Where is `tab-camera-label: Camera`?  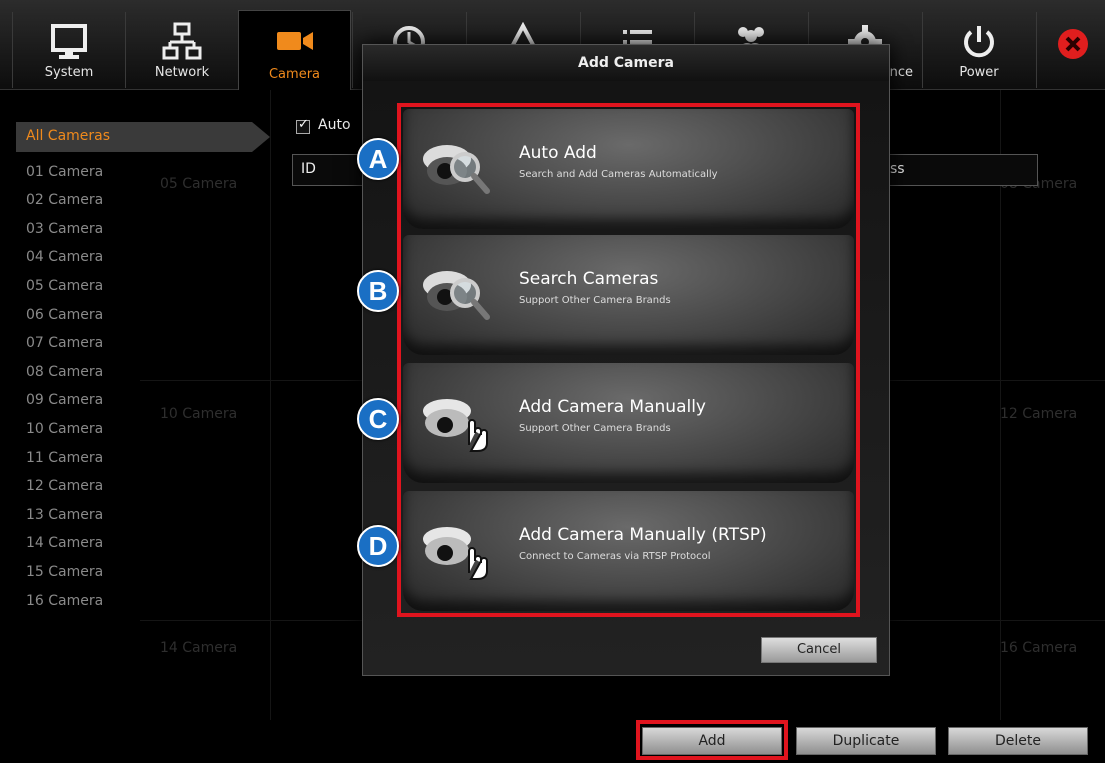
tab-camera-label: Camera is located at coordinates (294, 74).